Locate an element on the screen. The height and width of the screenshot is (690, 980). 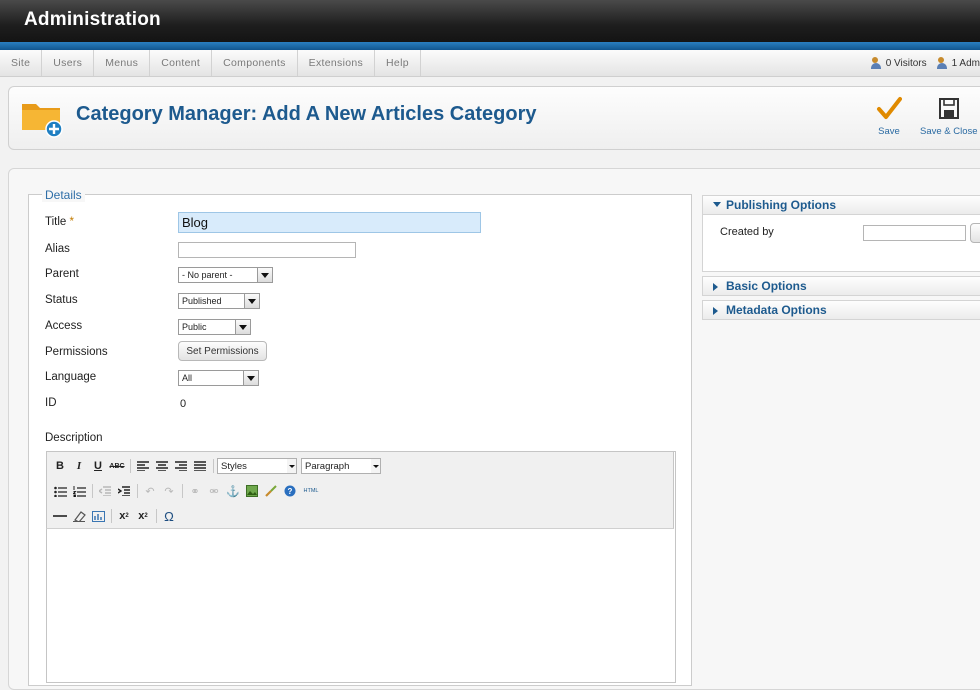
save-close-label: Save & Close is located at coordinates (949, 131).